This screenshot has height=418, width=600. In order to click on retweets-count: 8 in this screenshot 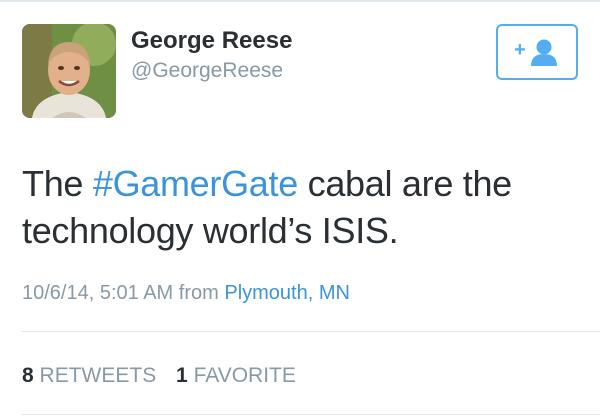, I will do `click(28, 375)`.